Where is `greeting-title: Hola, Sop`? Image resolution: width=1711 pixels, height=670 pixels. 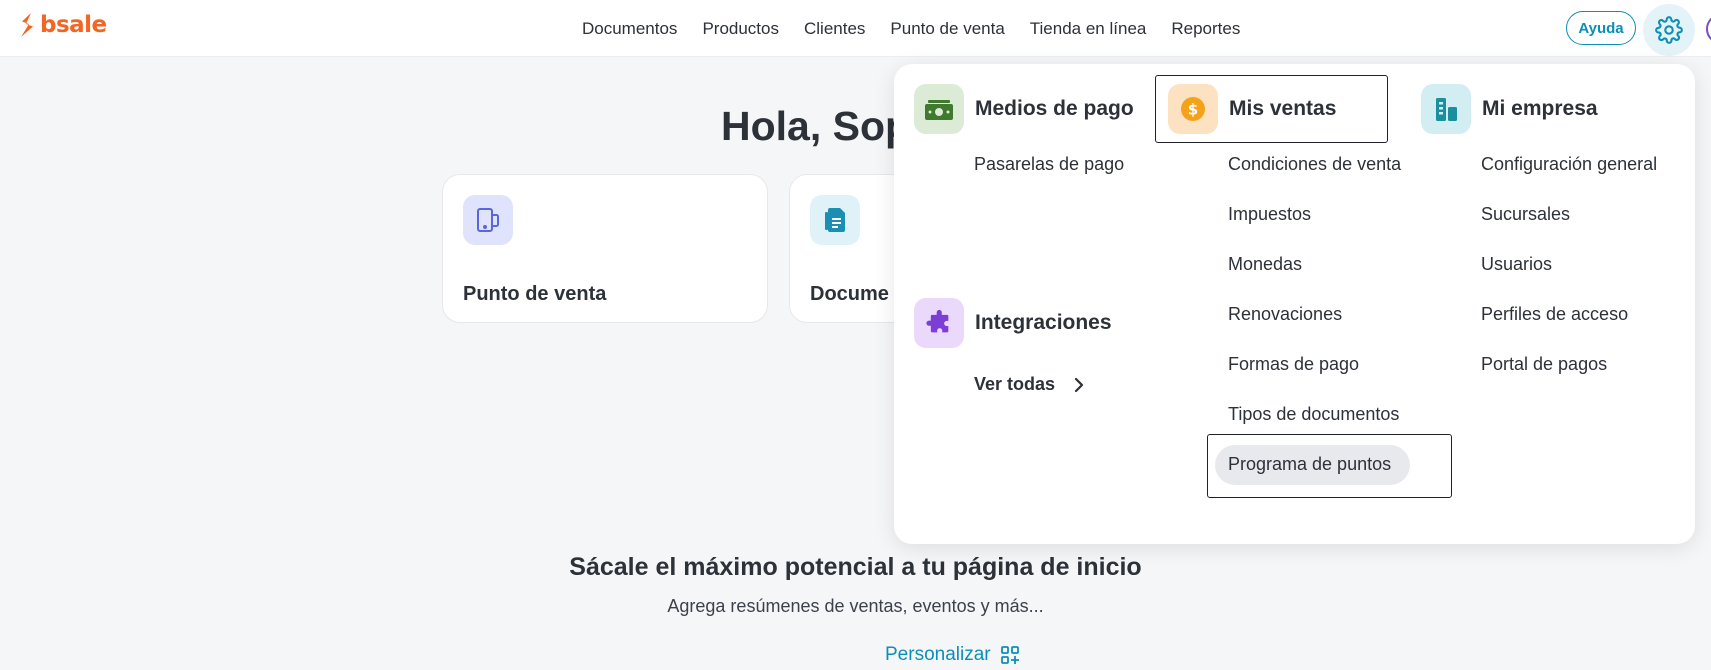
greeting-title: Hola, Sop is located at coordinates (816, 126).